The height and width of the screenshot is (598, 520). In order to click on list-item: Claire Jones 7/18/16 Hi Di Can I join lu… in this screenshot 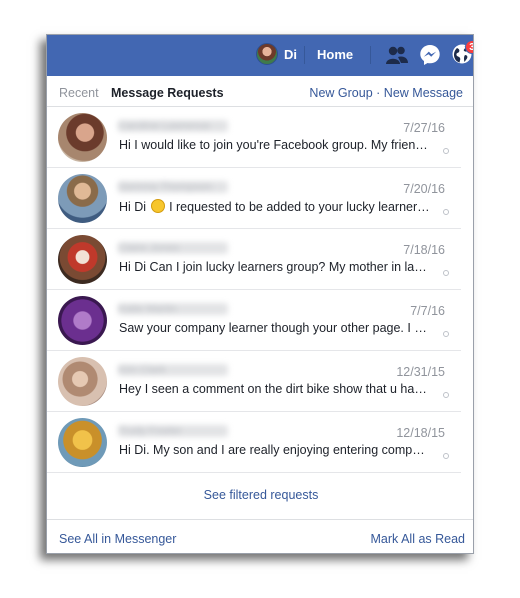, I will do `click(254, 259)`.